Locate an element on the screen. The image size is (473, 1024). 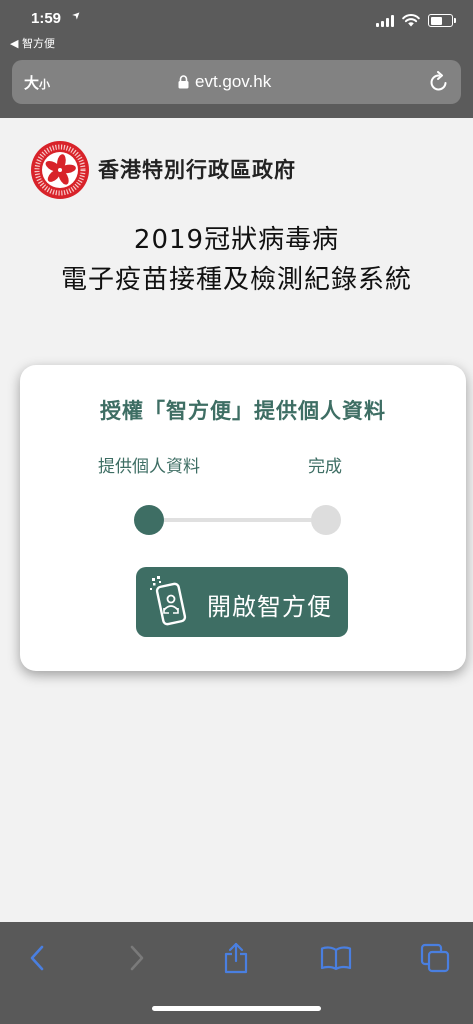
step-dot-inactive is located at coordinates (326, 520).